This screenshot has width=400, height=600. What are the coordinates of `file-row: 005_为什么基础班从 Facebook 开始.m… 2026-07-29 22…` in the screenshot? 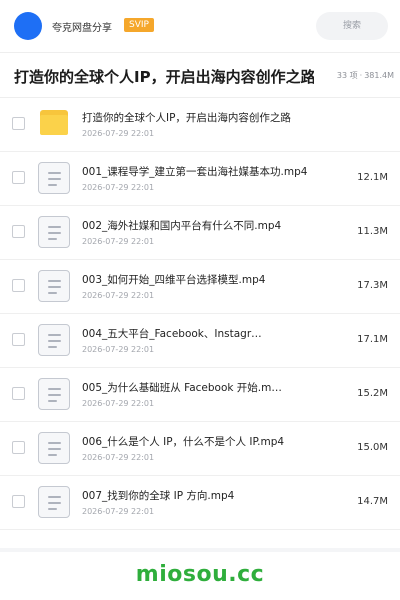 It's located at (200, 395).